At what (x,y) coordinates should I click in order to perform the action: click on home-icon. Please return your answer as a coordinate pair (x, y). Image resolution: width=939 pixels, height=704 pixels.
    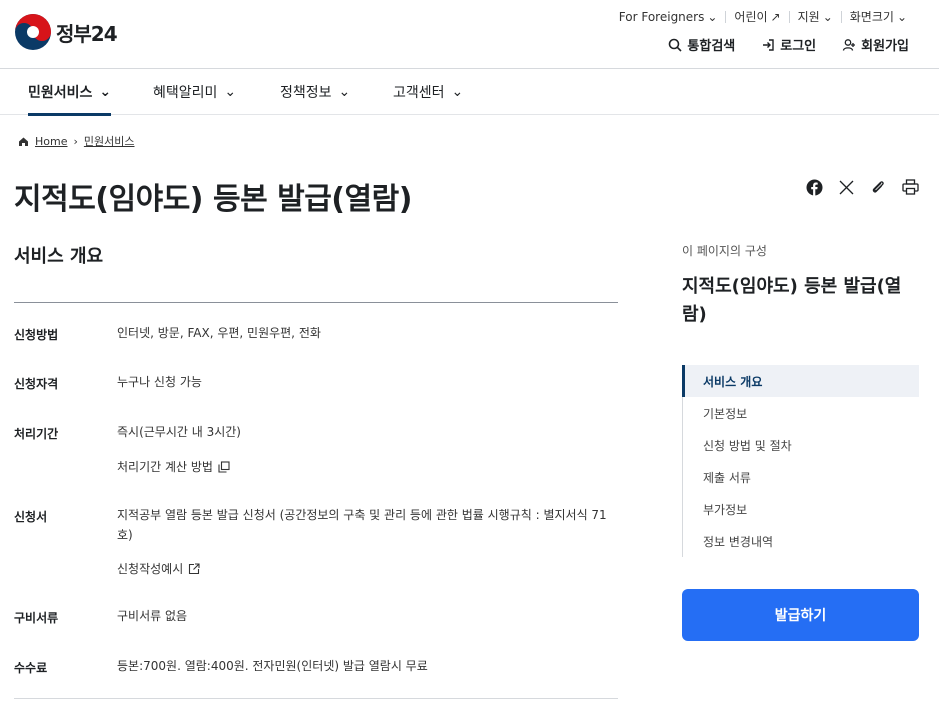
    Looking at the image, I should click on (23, 141).